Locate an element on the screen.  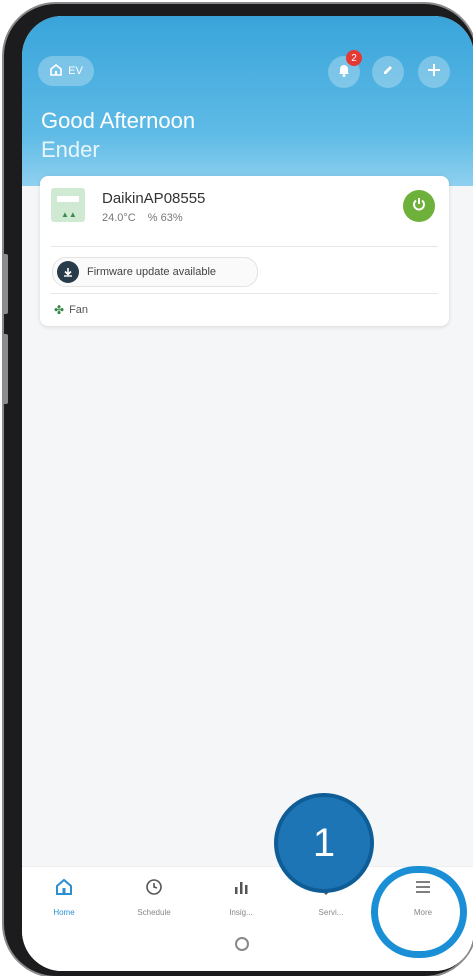
fan-icon: ✤ is located at coordinates (59, 310).